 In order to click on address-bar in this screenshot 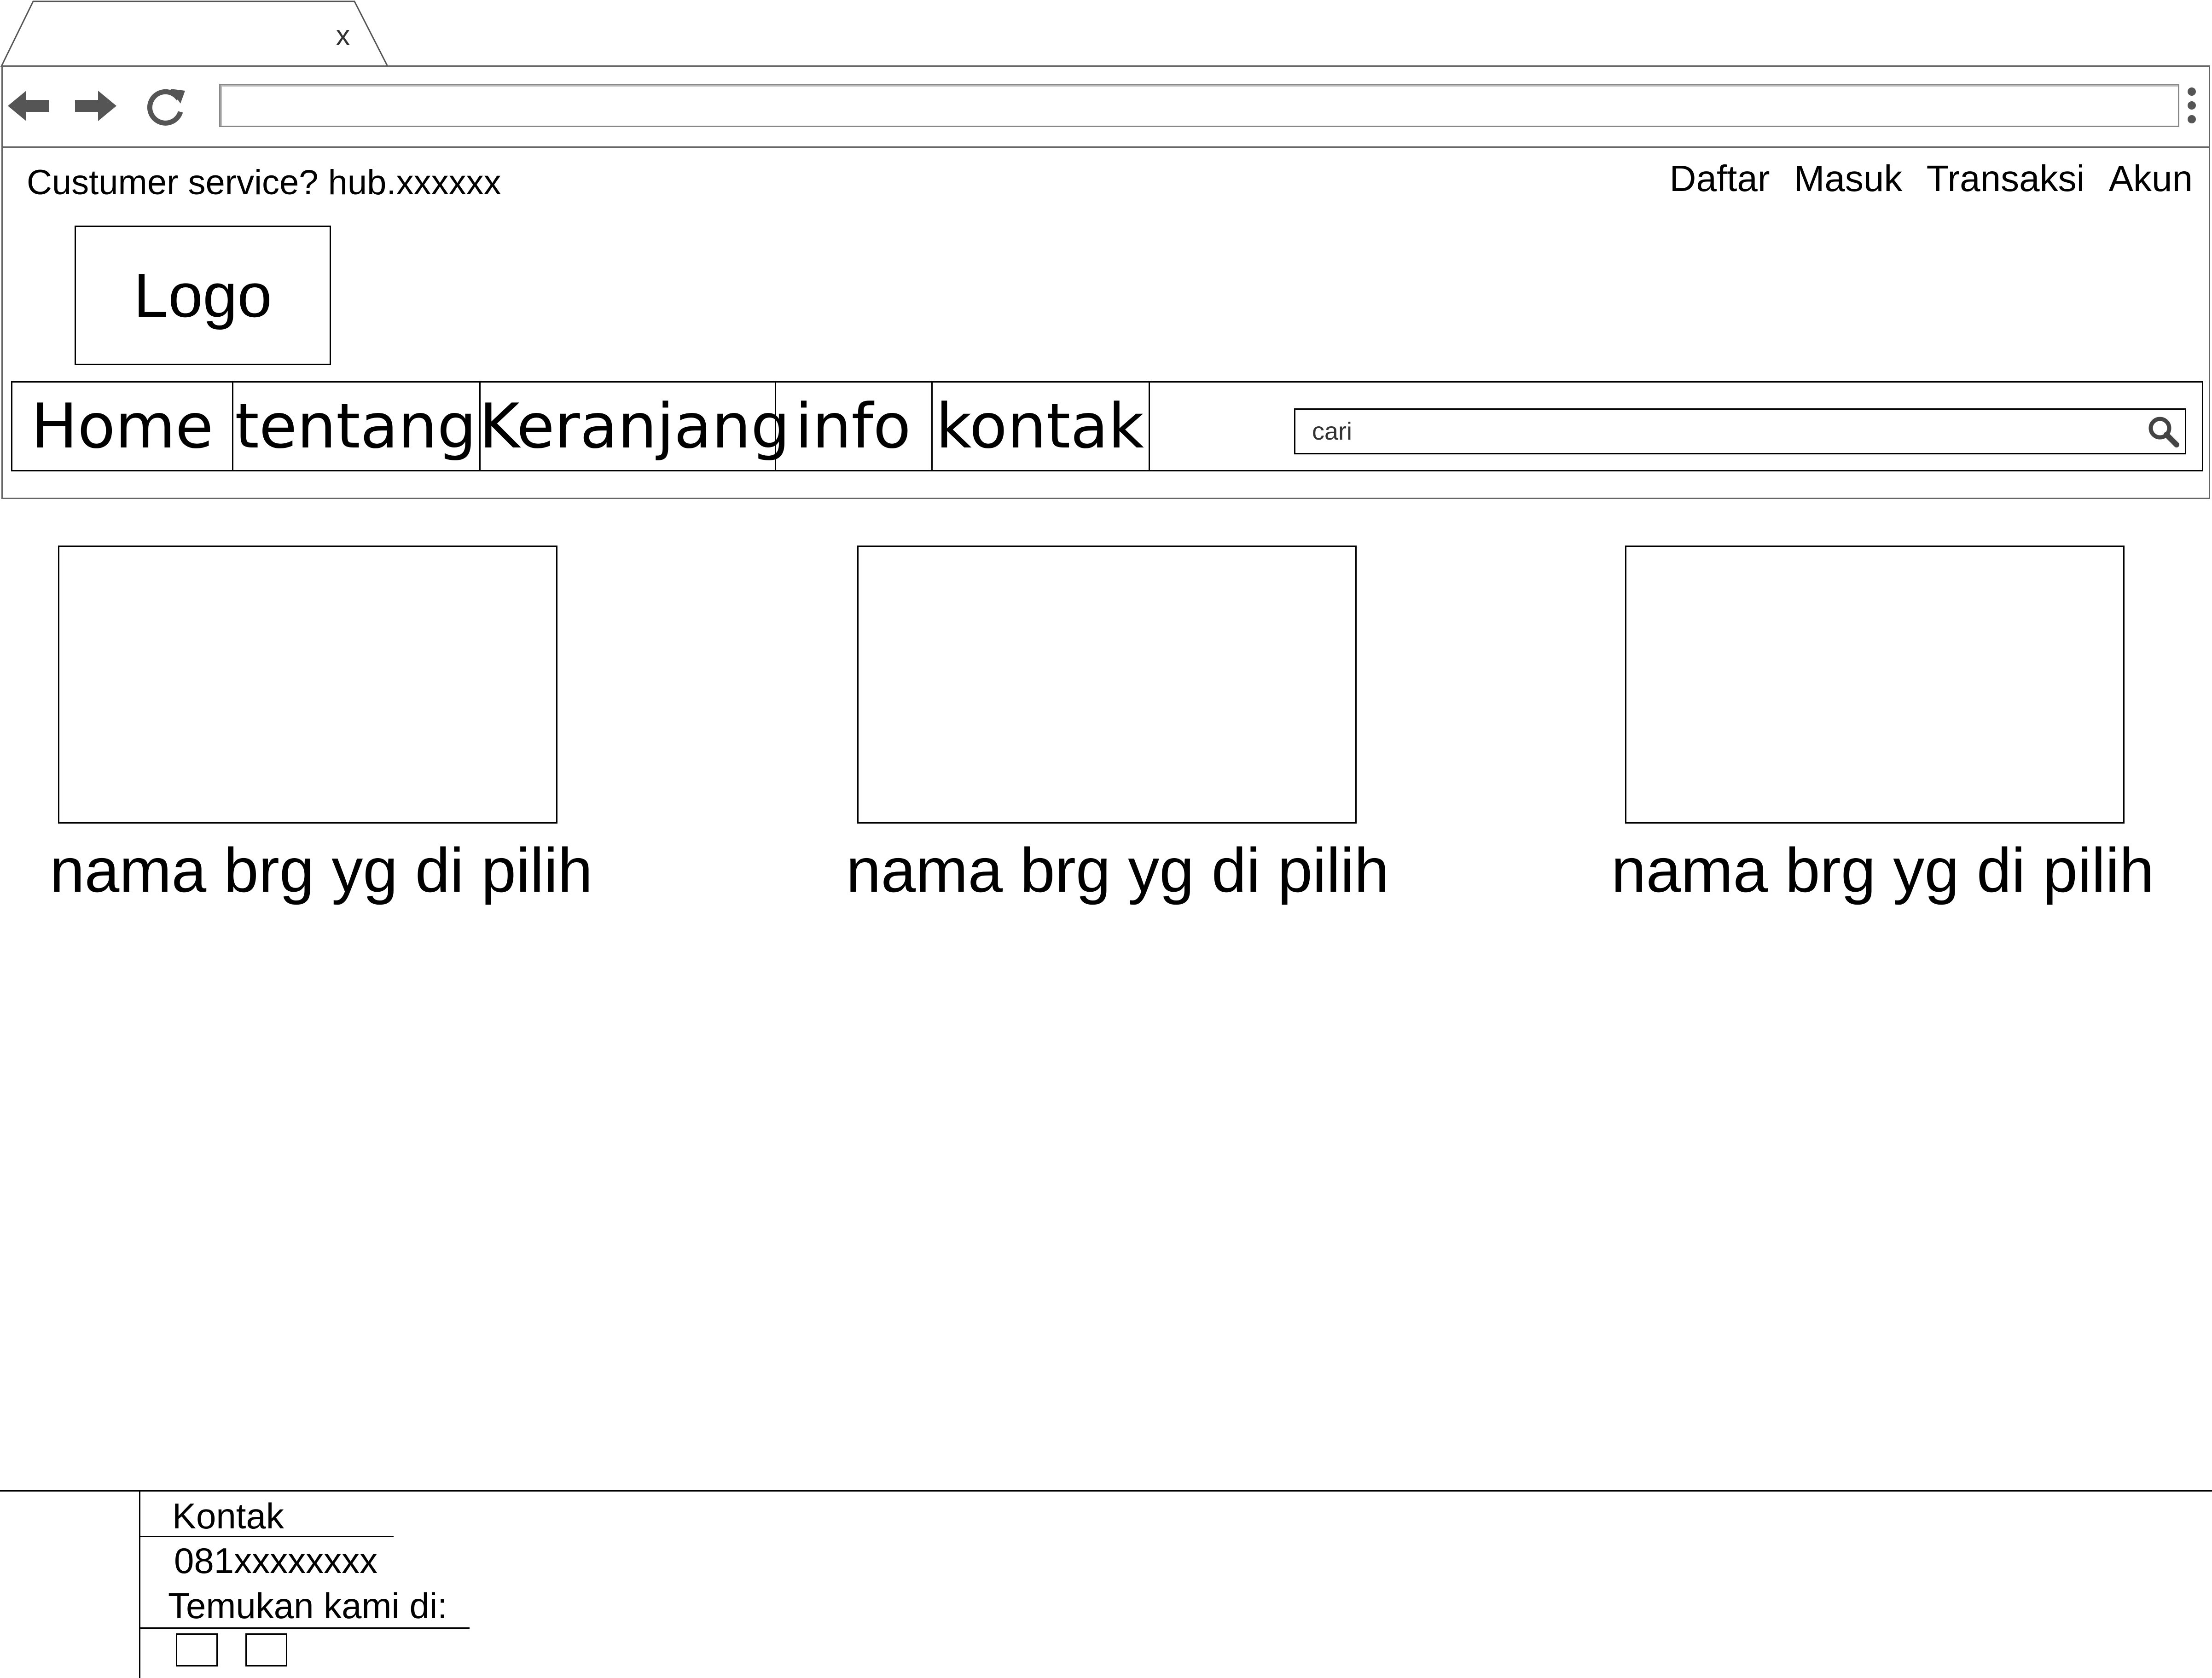, I will do `click(1199, 105)`.